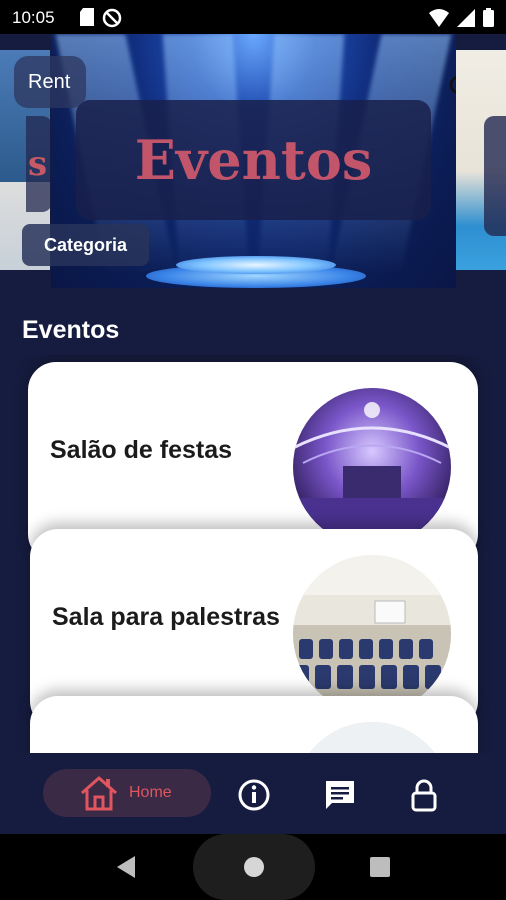  Describe the element at coordinates (340, 795) in the screenshot. I see `chat-icon` at that location.